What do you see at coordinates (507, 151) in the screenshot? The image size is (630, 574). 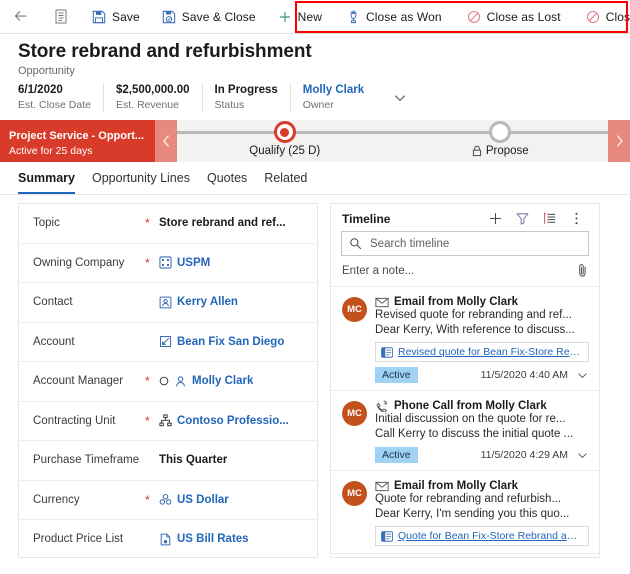 I see `stage-label-text: Propose` at bounding box center [507, 151].